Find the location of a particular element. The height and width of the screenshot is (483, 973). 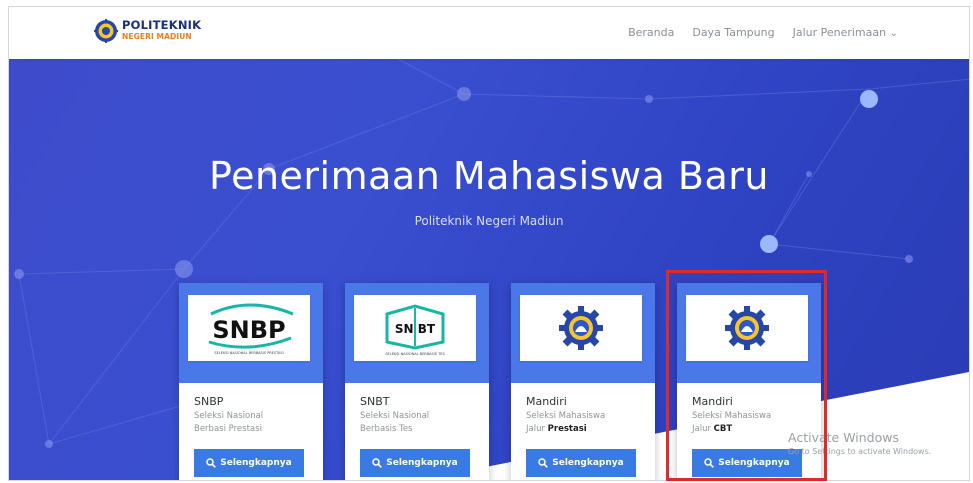

svg-text: SNBP is located at coordinates (248, 330).